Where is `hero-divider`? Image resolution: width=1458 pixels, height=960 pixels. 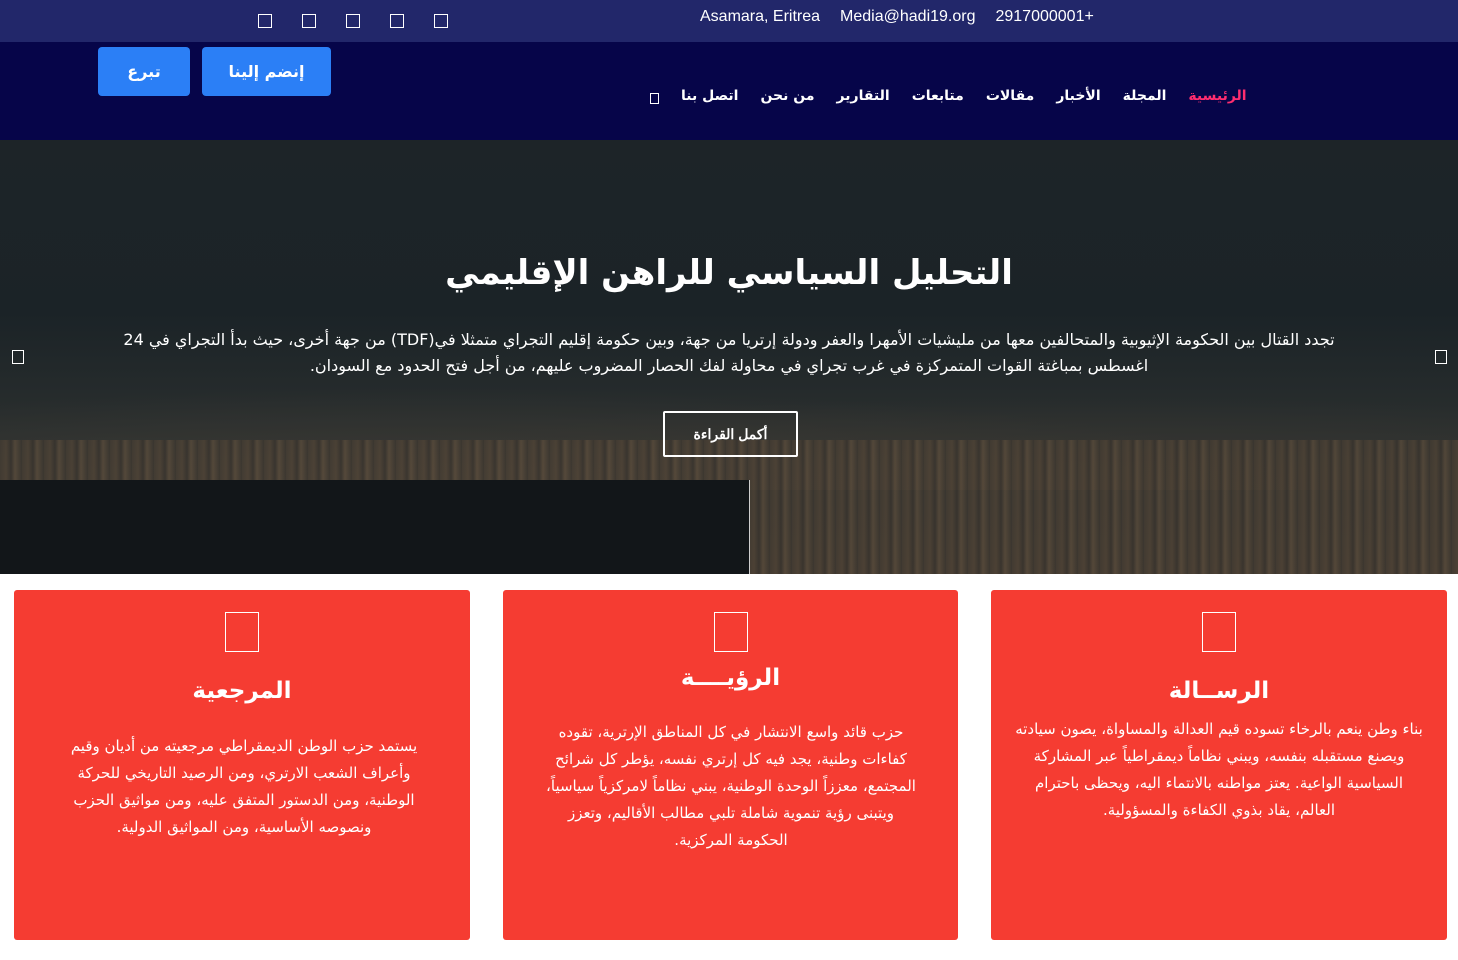
hero-divider is located at coordinates (749, 527).